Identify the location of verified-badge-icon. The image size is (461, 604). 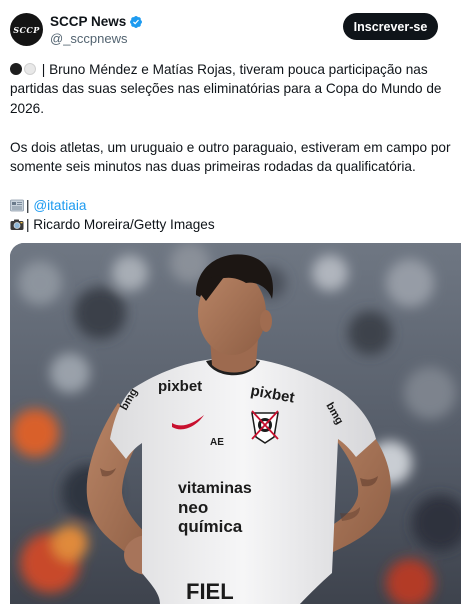
(136, 21).